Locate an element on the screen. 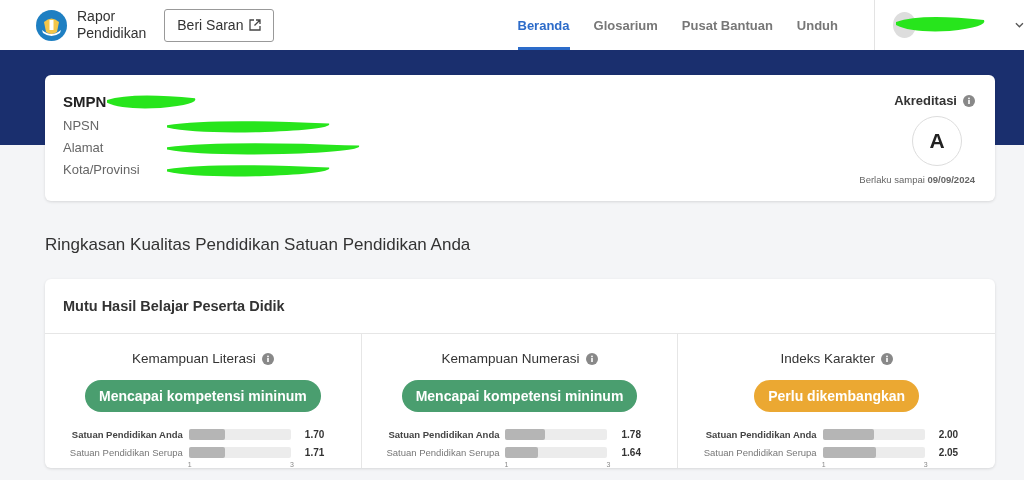 The image size is (1024, 480). external-link-icon is located at coordinates (255, 25).